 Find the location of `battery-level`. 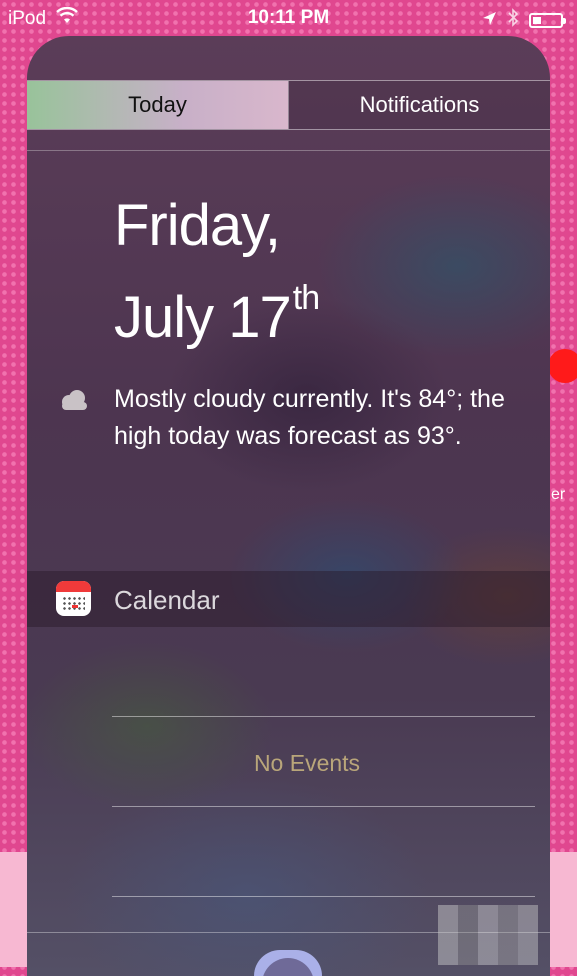

battery-level is located at coordinates (537, 20).